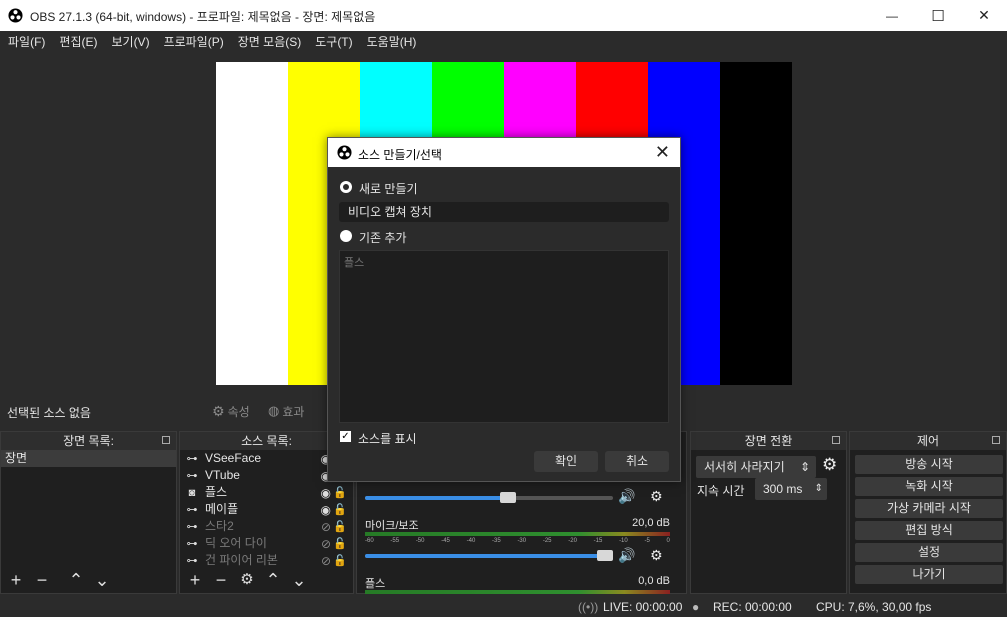  What do you see at coordinates (88, 458) in the screenshot?
I see `scene-item: 장면` at bounding box center [88, 458].